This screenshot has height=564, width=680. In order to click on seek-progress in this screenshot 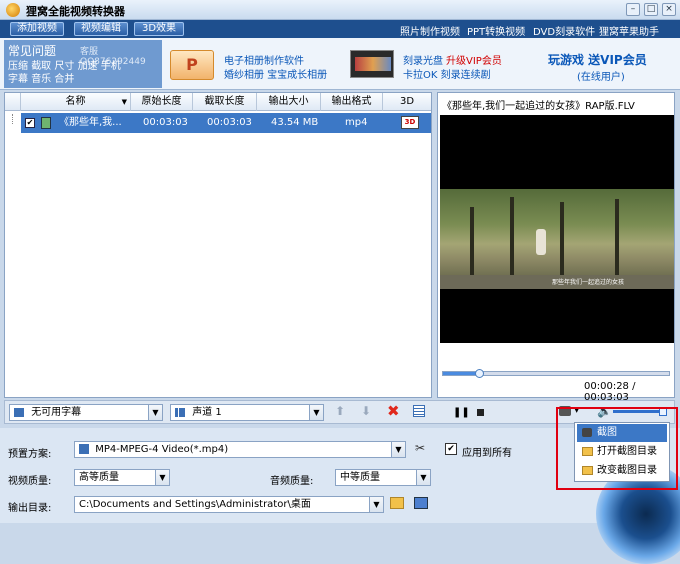, I will do `click(461, 373)`.